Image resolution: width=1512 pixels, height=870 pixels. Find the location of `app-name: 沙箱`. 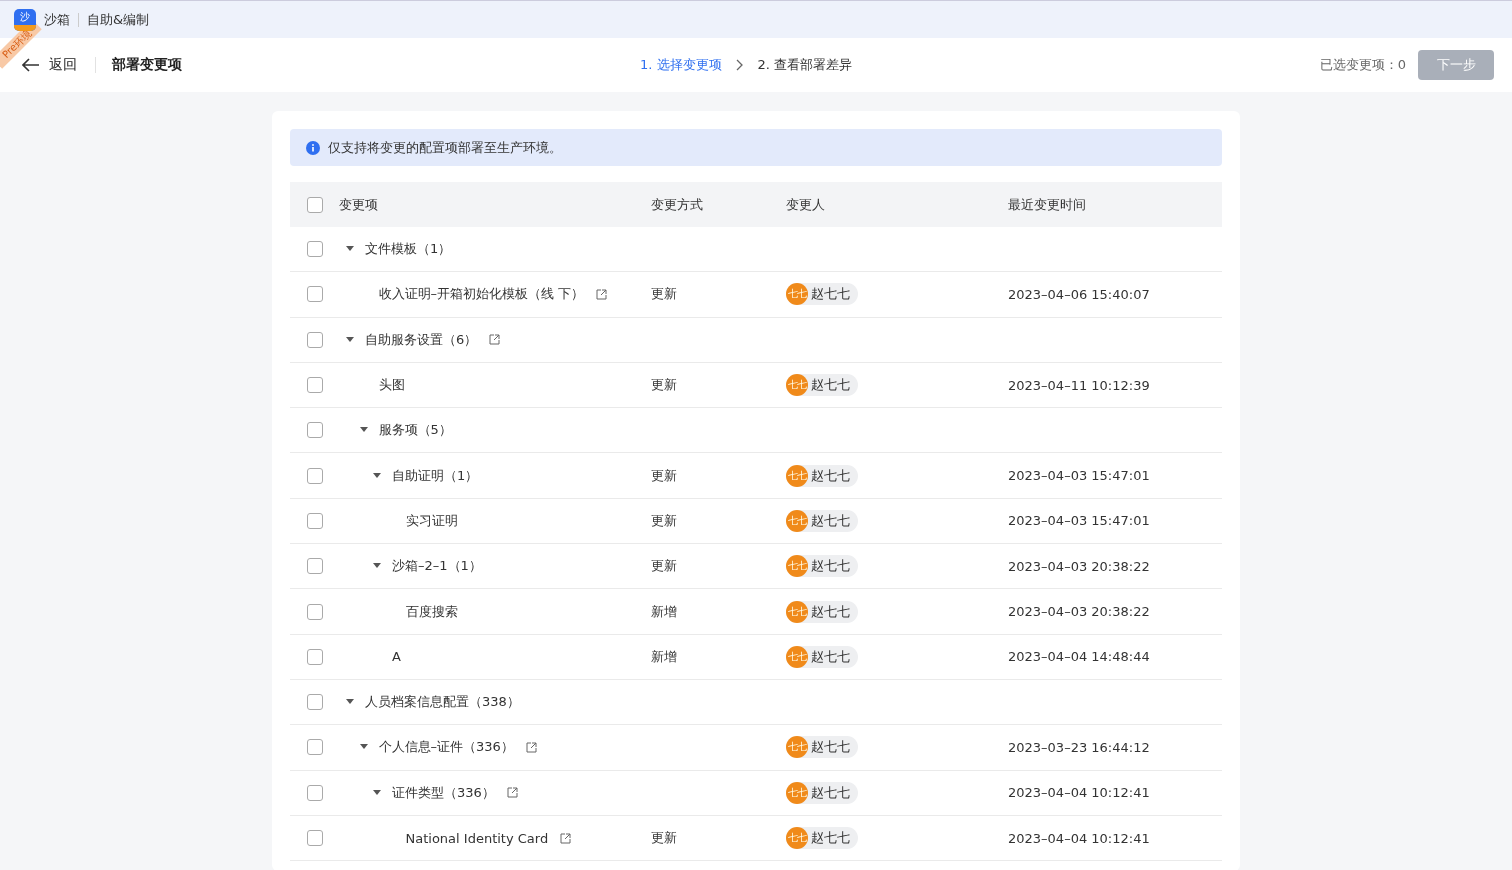

app-name: 沙箱 is located at coordinates (57, 19).